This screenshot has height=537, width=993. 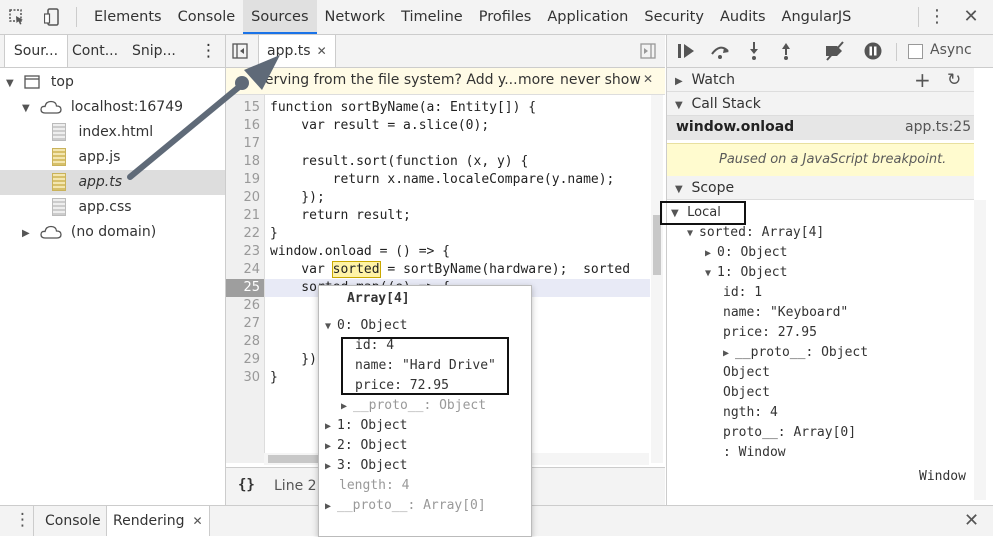 What do you see at coordinates (187, 129) in the screenshot?
I see `arrow-shaft` at bounding box center [187, 129].